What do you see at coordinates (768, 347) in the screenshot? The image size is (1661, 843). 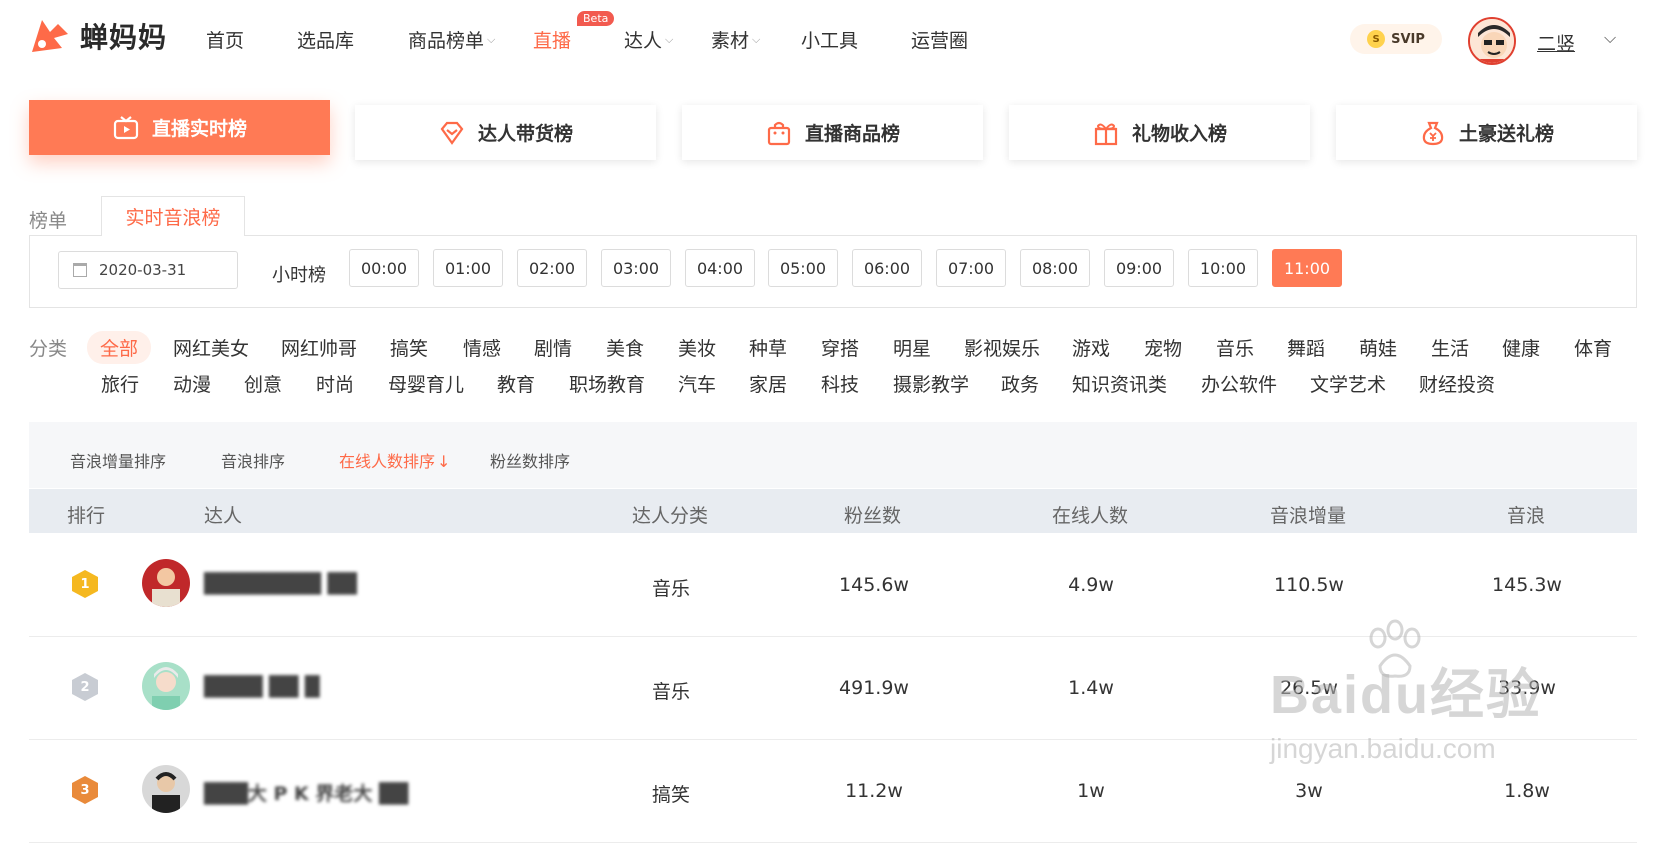 I see `category-item: 种草` at bounding box center [768, 347].